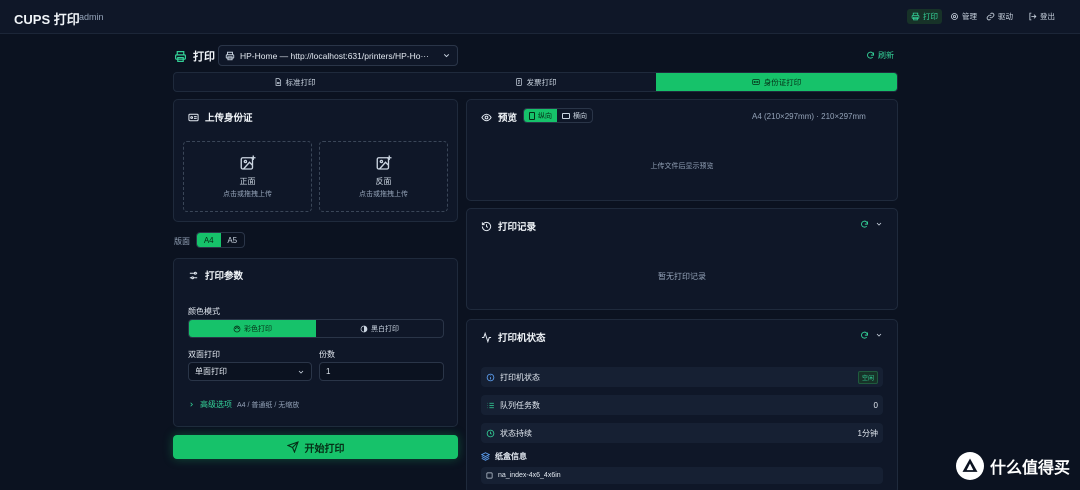  Describe the element at coordinates (383, 181) in the screenshot. I see `id-back-label: 反面` at that location.